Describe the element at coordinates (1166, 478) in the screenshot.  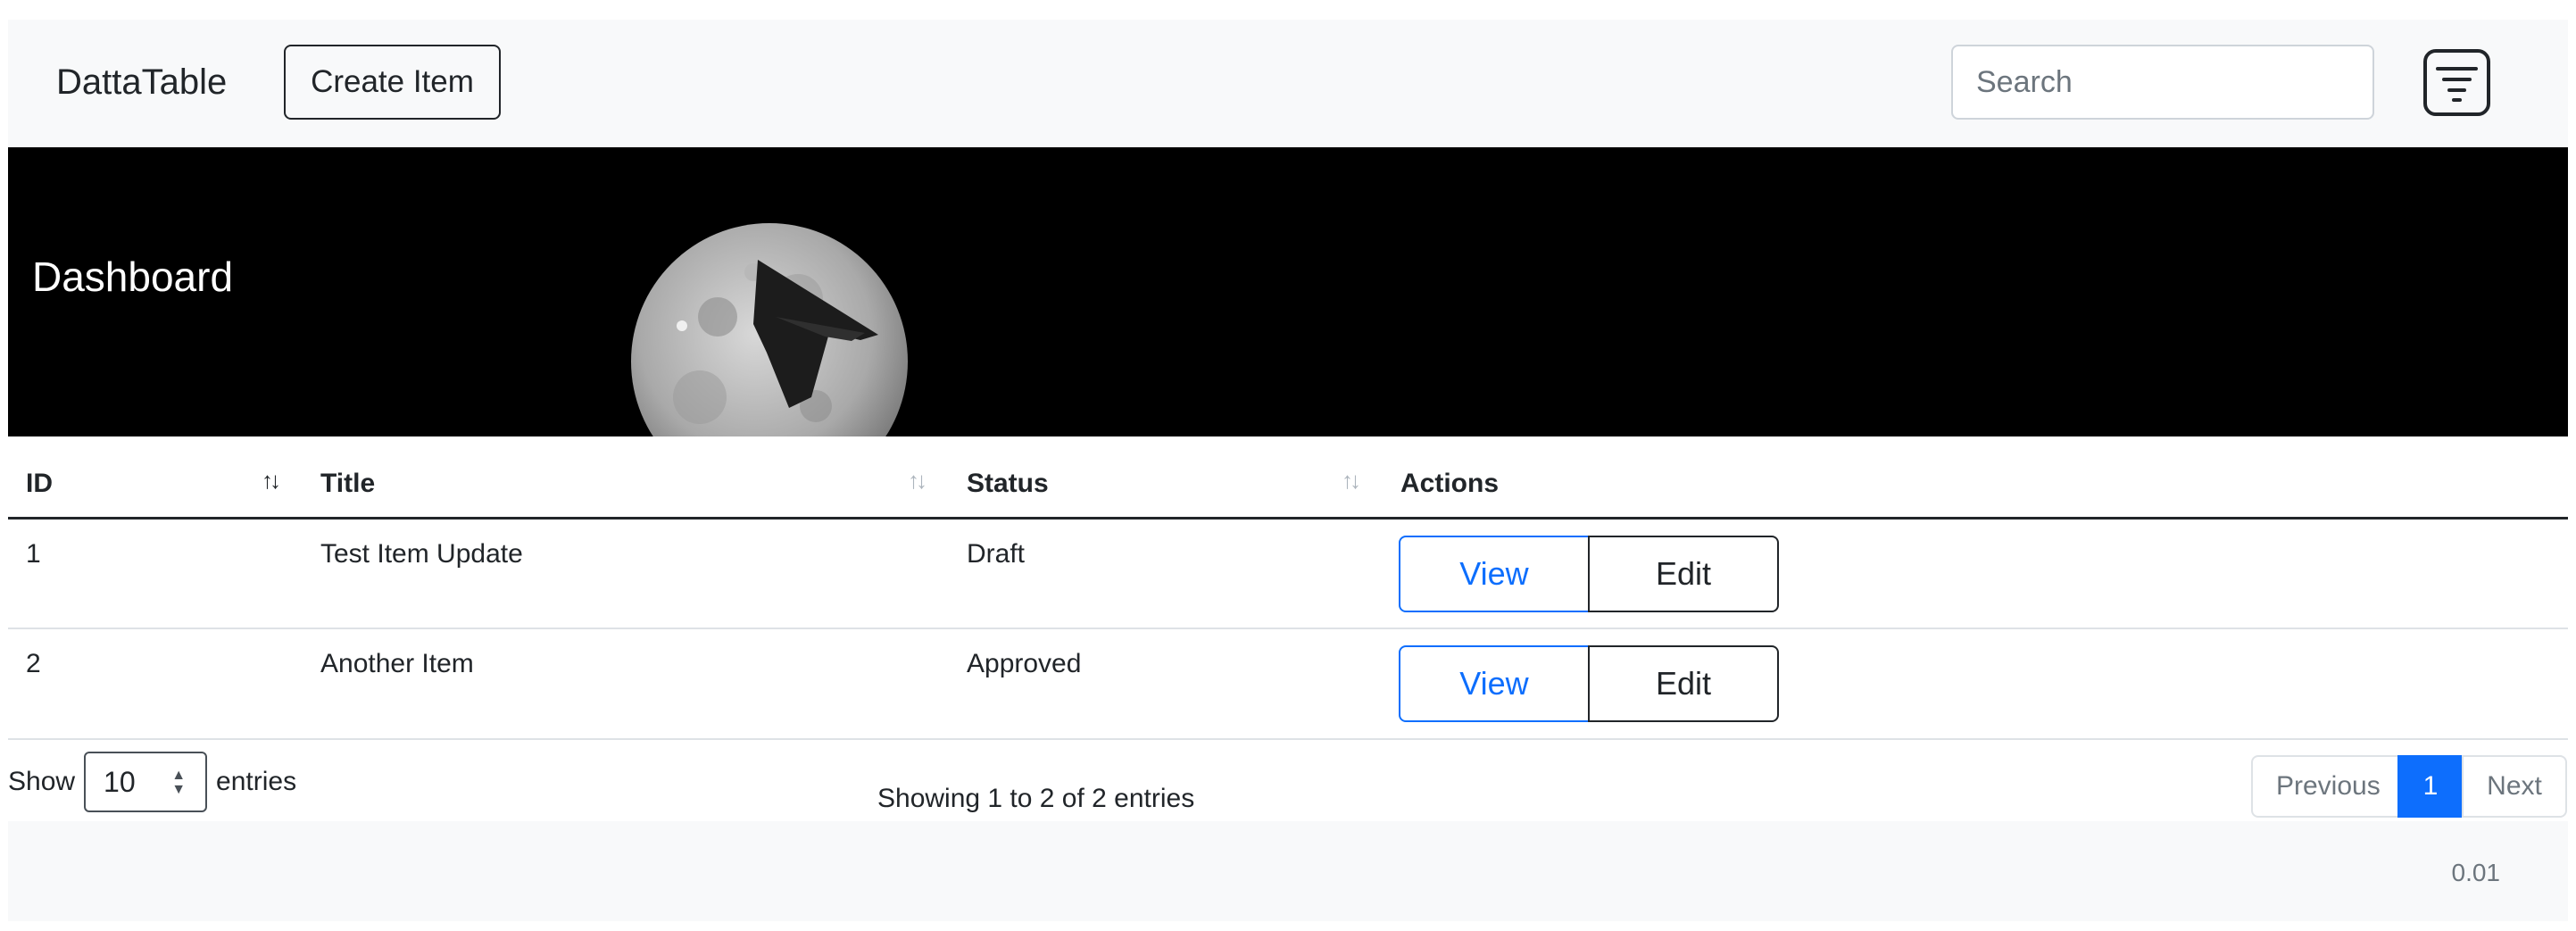
I see `column-header-status: Status ↑↓` at that location.